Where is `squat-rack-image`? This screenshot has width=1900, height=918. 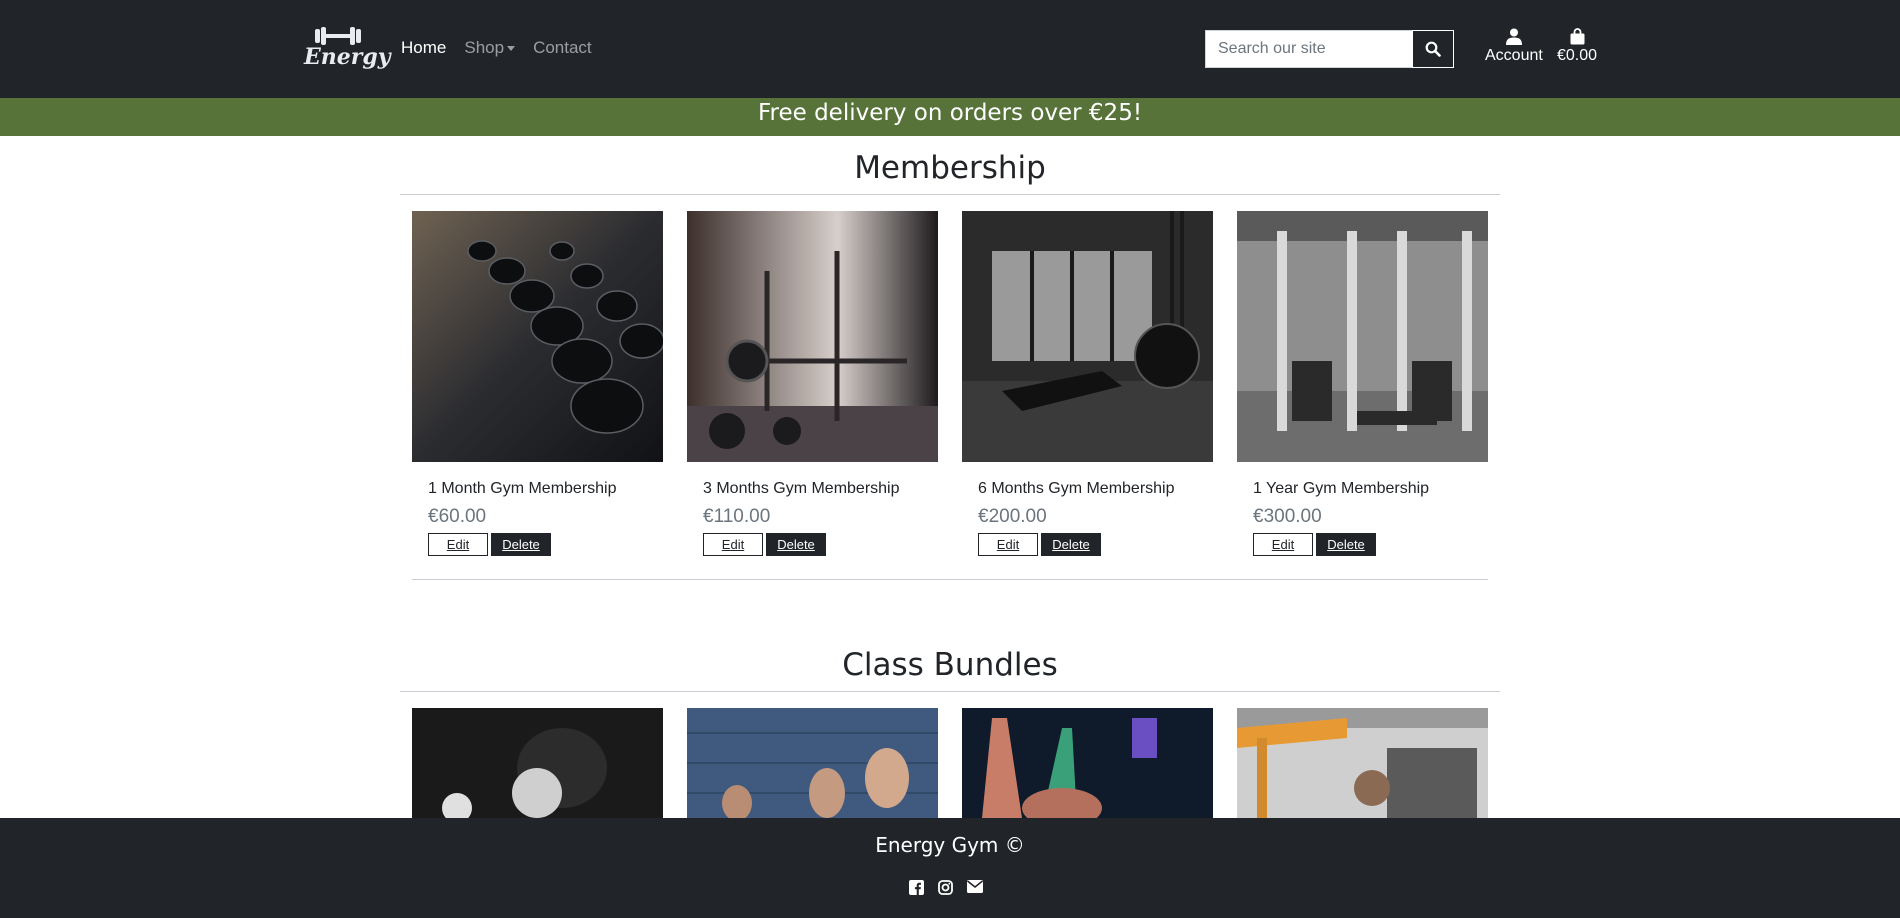
squat-rack-image is located at coordinates (812, 336).